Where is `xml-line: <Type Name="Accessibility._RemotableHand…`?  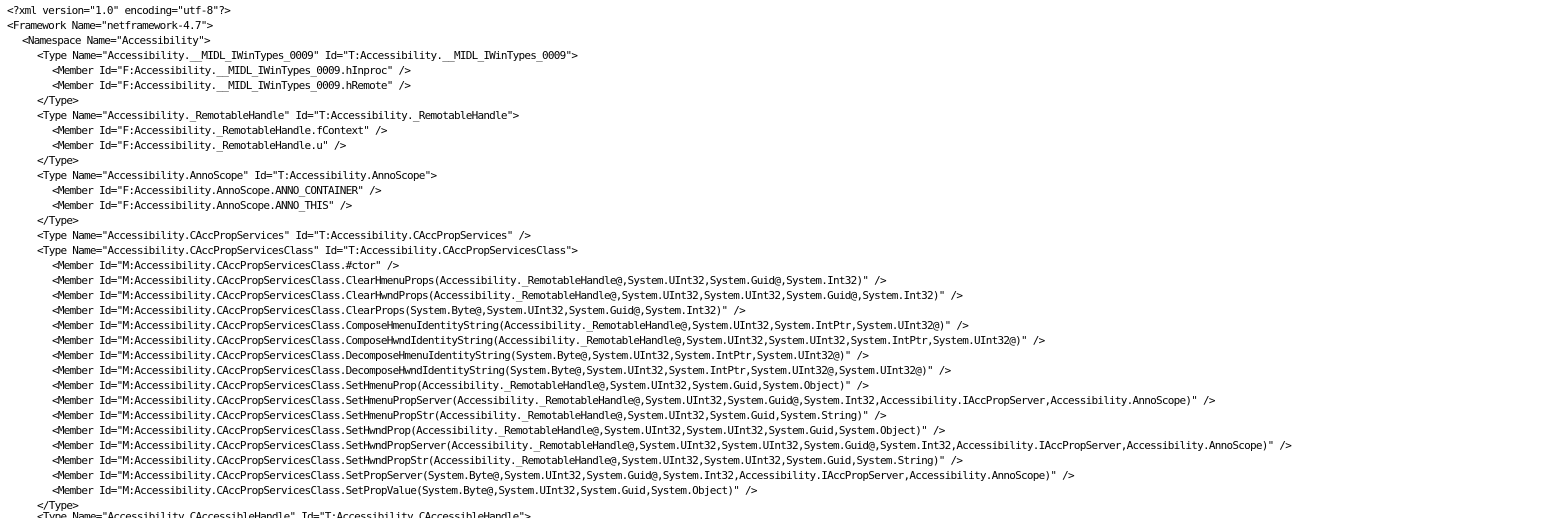 xml-line: <Type Name="Accessibility._RemotableHand… is located at coordinates (278, 115).